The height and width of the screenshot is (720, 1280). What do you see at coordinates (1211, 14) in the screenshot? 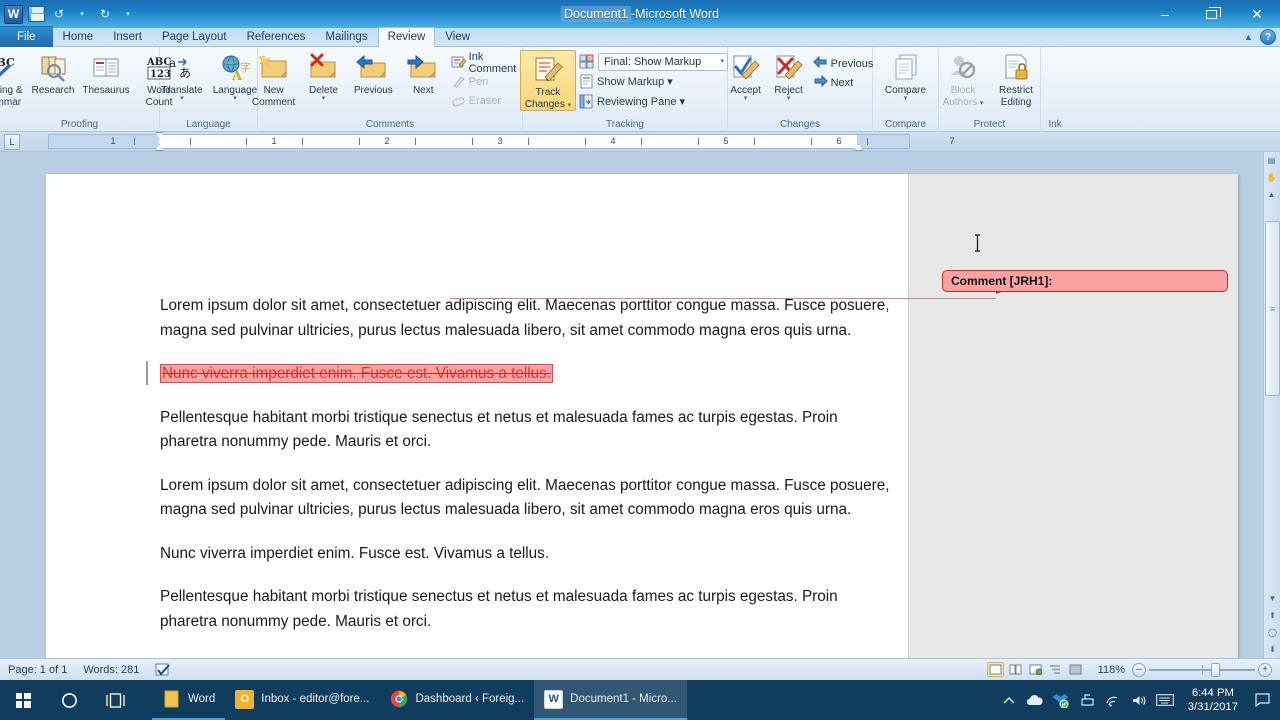
I see `restore-button` at bounding box center [1211, 14].